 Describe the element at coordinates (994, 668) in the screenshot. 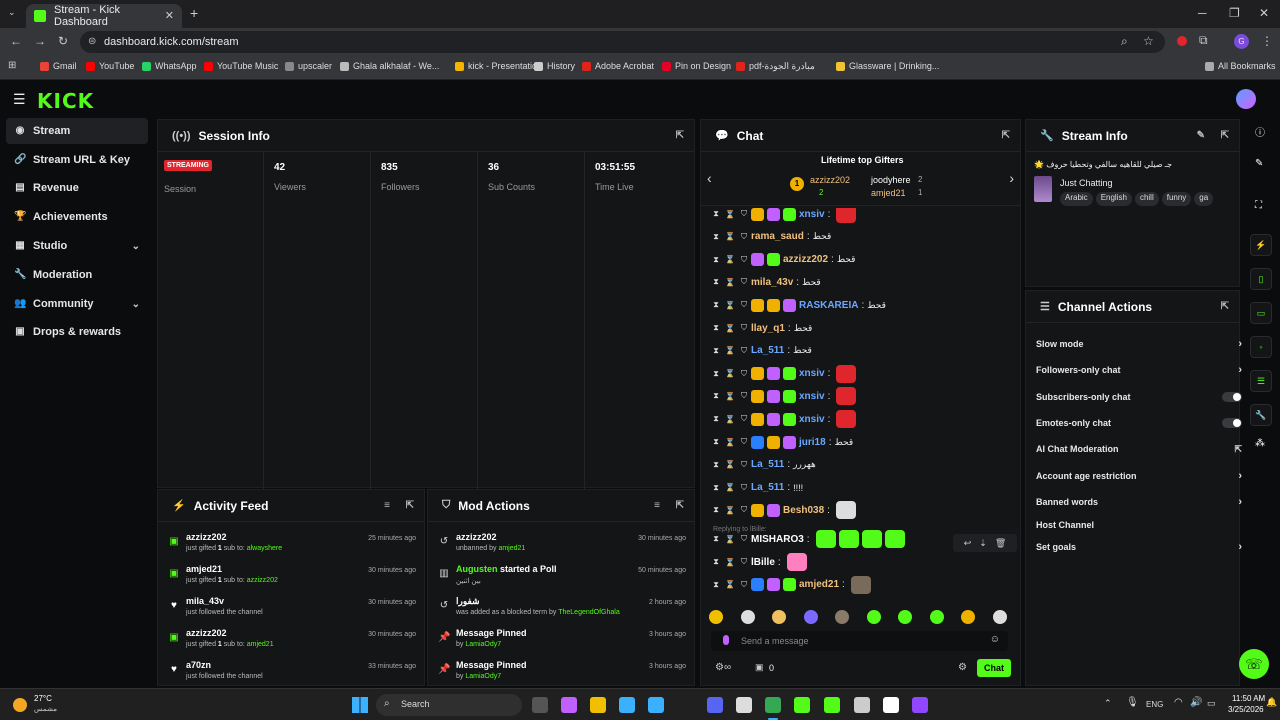

I see `send-chat-button: Chat` at that location.